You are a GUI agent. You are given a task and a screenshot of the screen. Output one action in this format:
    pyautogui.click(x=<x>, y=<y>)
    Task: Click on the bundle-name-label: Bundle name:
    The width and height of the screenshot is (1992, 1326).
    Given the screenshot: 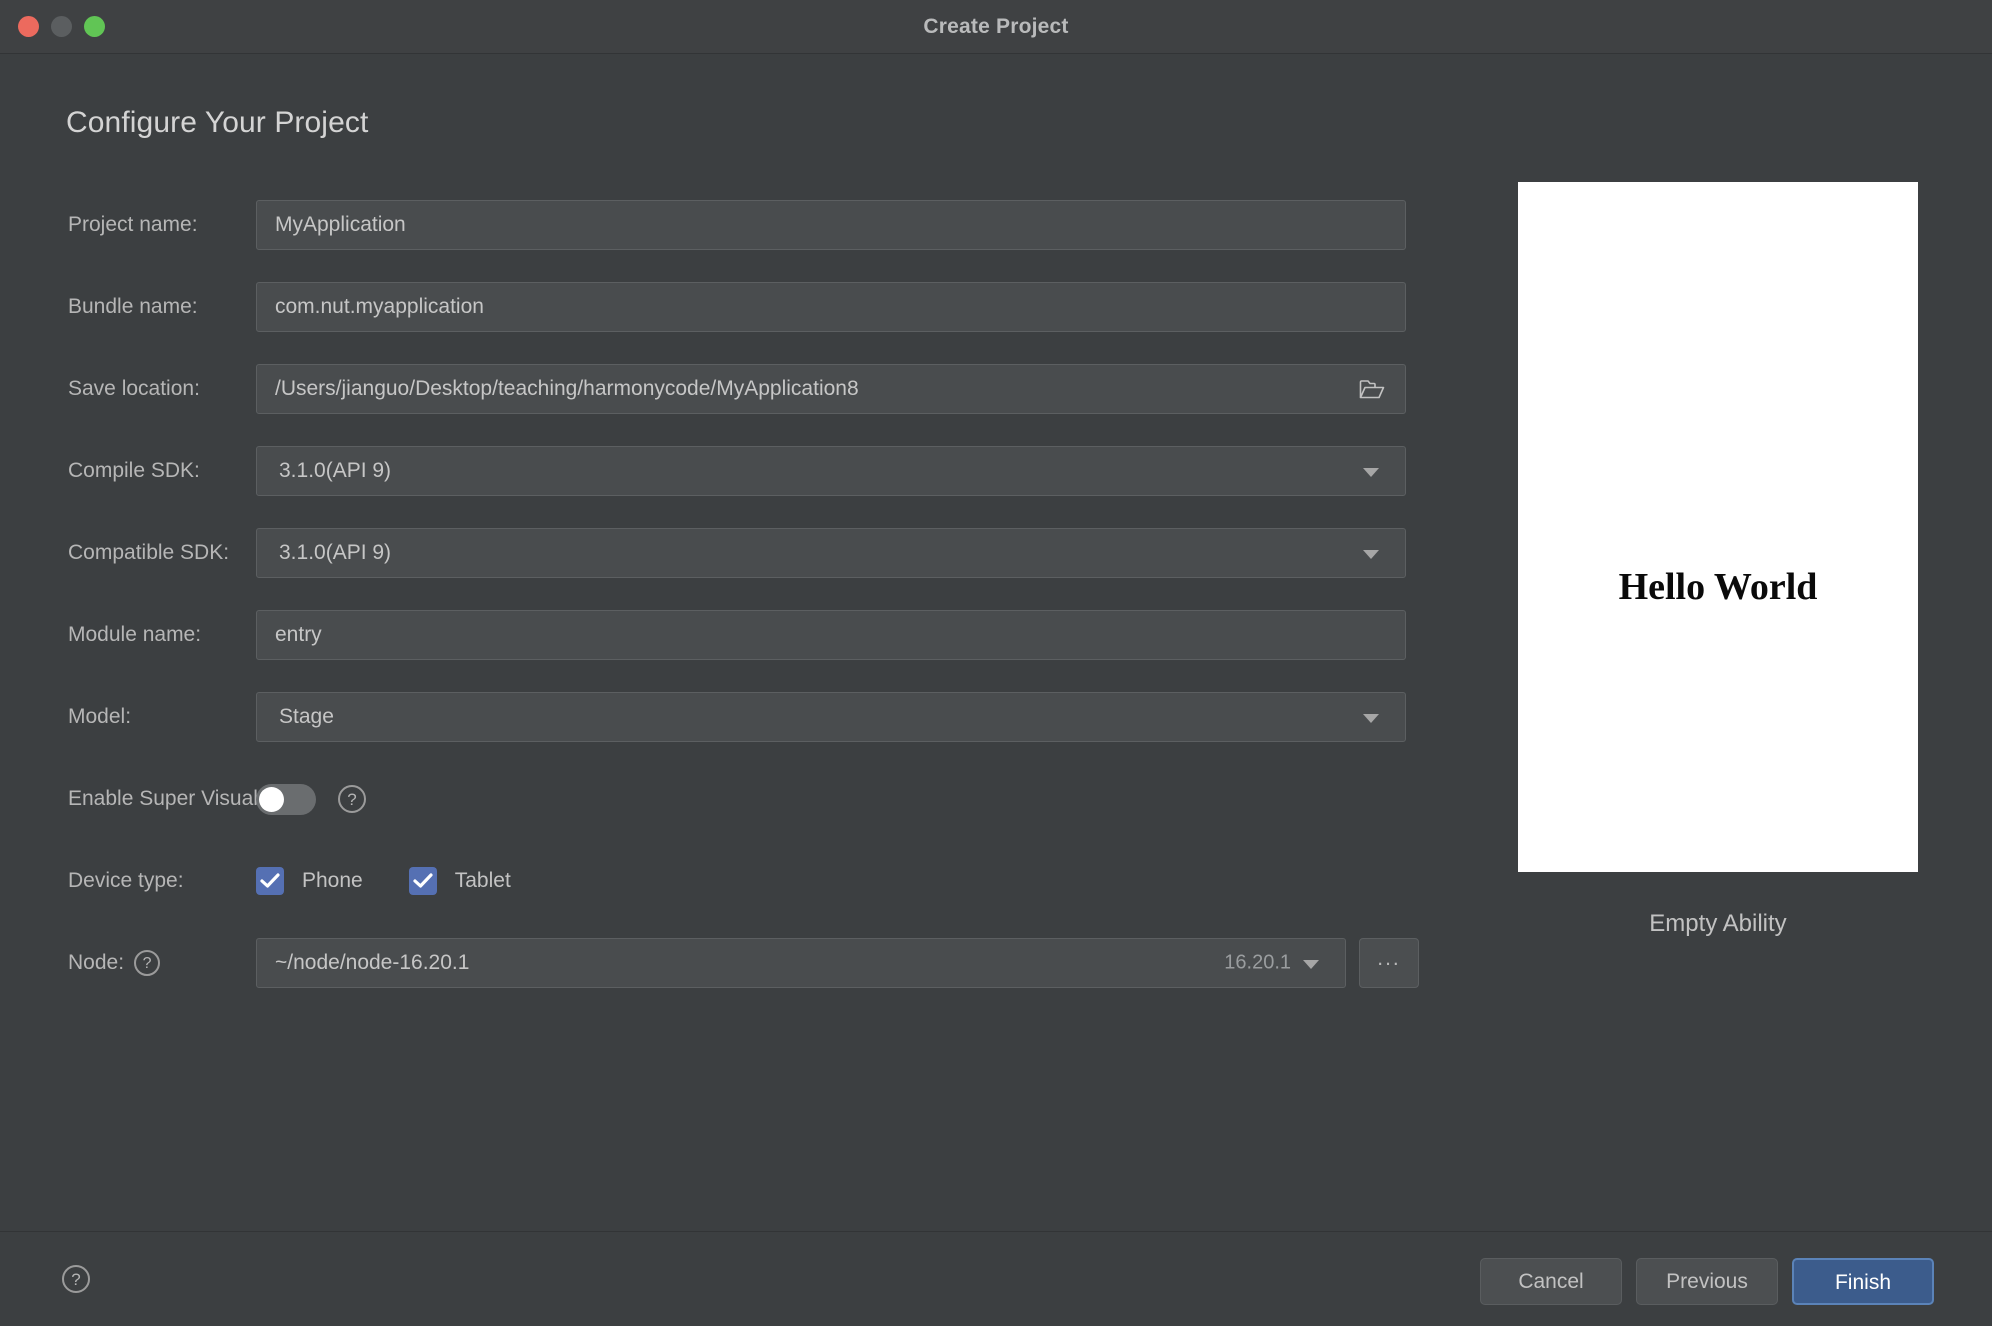 What is the action you would take?
    pyautogui.click(x=133, y=306)
    